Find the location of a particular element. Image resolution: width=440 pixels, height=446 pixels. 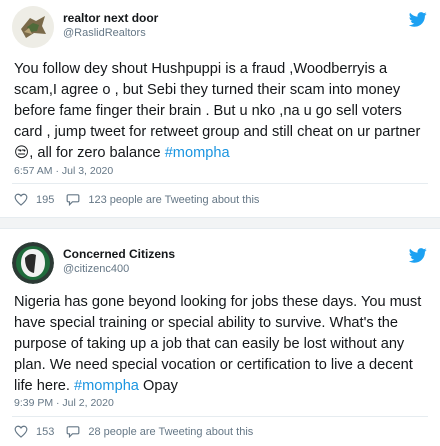

user-handle: @citizenc400 is located at coordinates (96, 269).